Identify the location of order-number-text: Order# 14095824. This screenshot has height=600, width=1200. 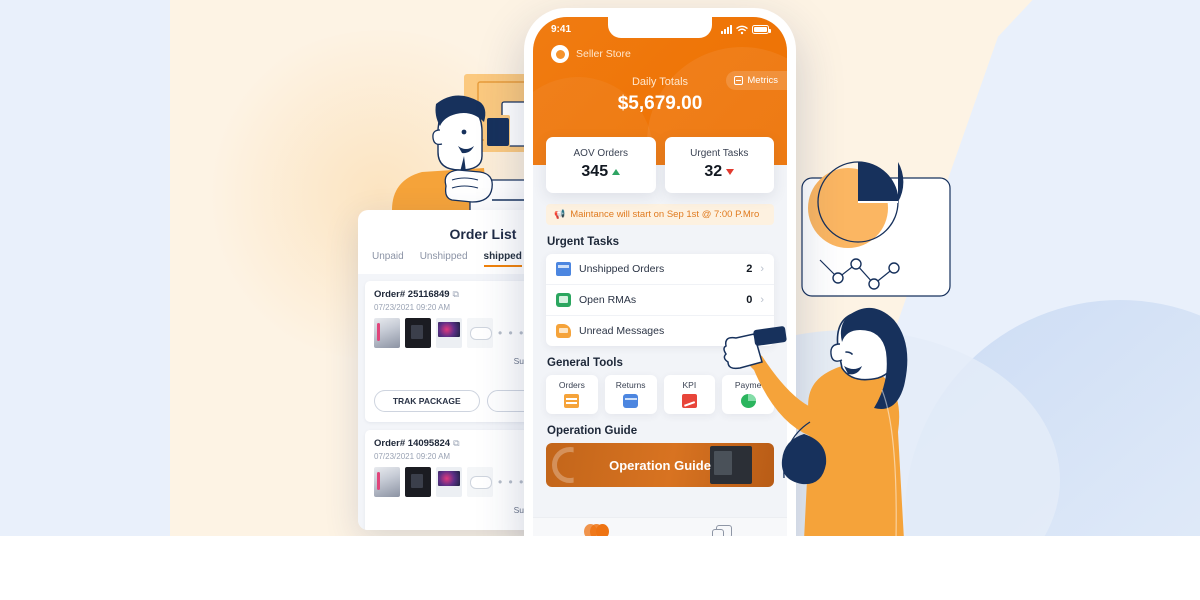
(412, 443).